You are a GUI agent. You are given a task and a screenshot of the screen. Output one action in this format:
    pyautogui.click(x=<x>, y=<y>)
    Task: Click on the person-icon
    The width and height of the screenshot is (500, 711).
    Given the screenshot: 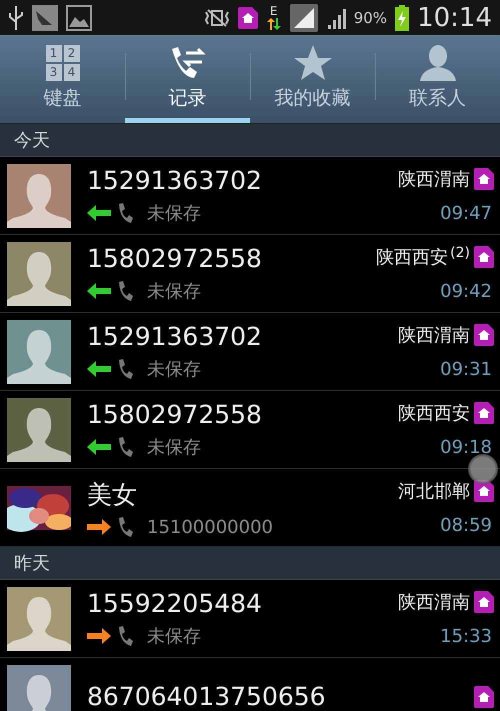 What is the action you would take?
    pyautogui.click(x=438, y=63)
    